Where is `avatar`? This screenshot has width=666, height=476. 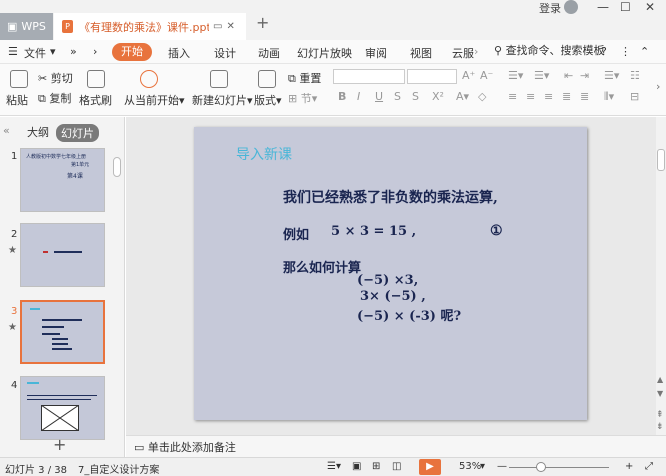
avatar is located at coordinates (571, 7).